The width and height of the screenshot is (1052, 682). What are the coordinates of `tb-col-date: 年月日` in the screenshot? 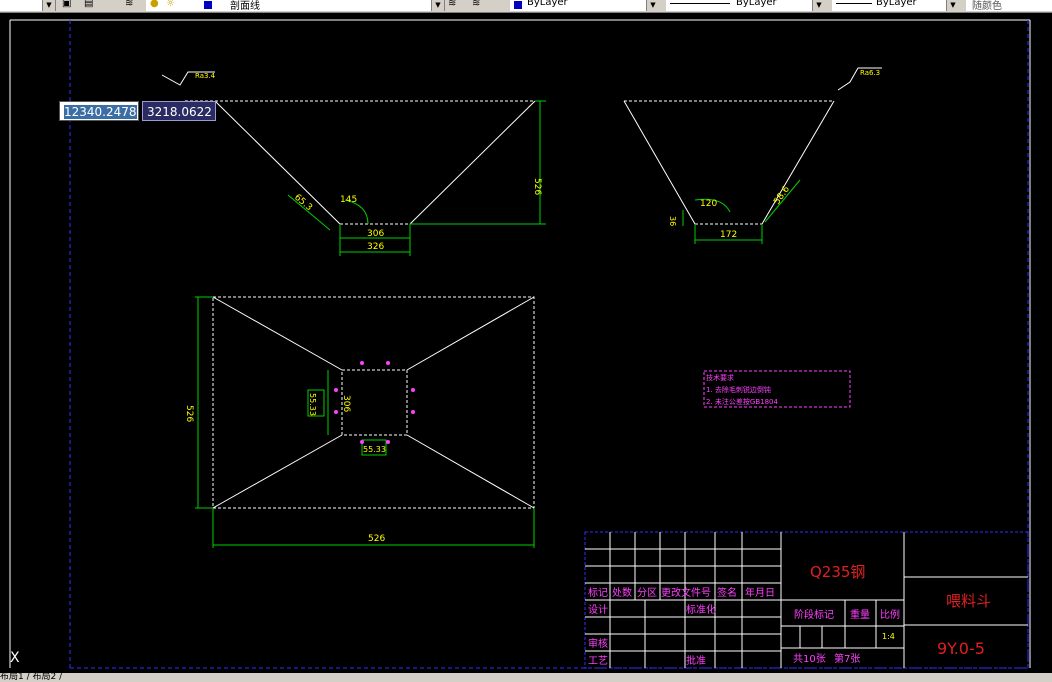 It's located at (760, 592).